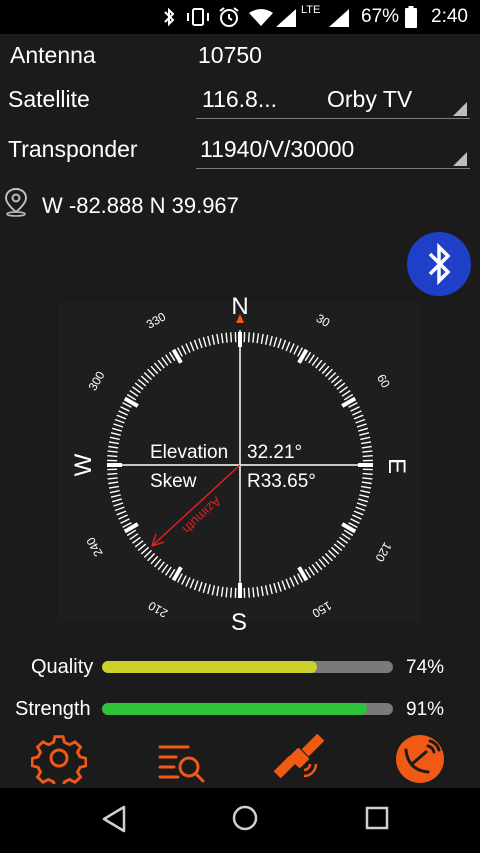 The image size is (480, 853). I want to click on dish-button, so click(420, 759).